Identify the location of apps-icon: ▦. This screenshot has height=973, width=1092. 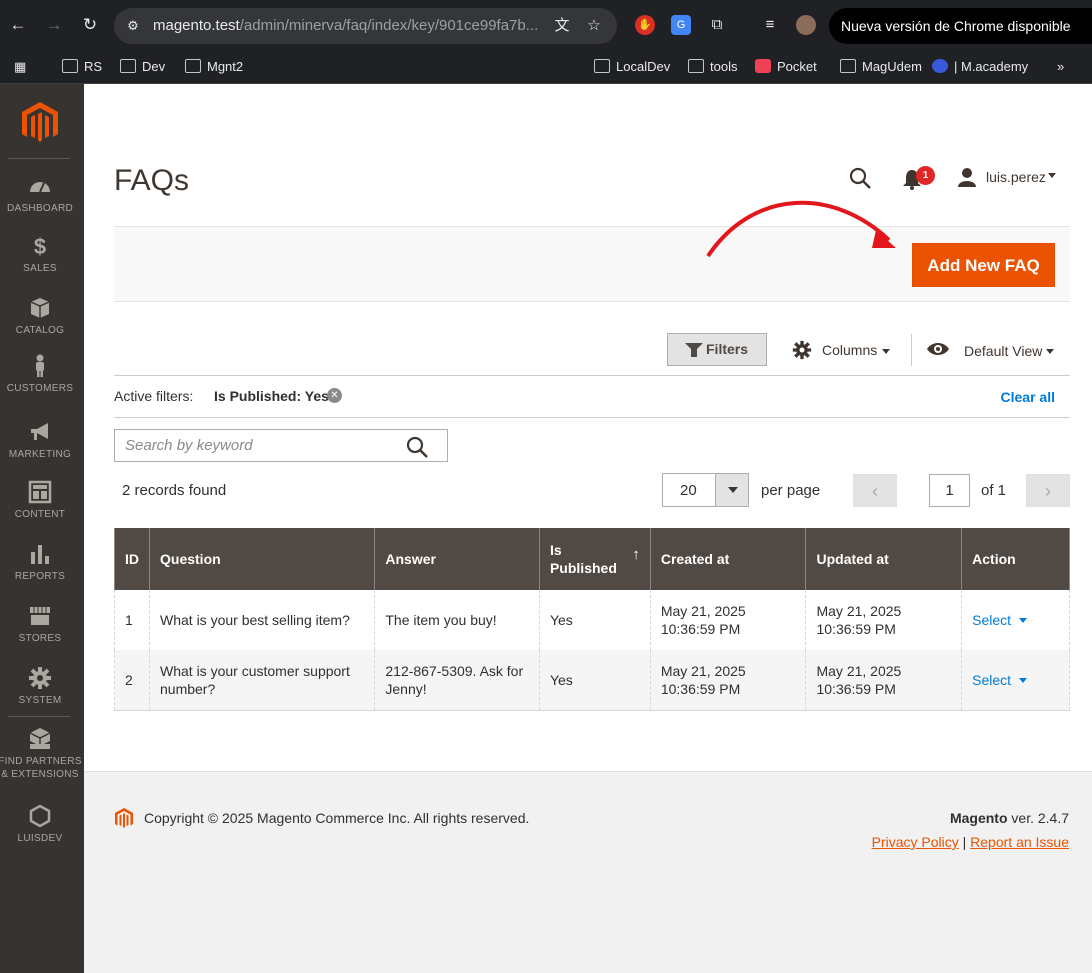
(20, 67).